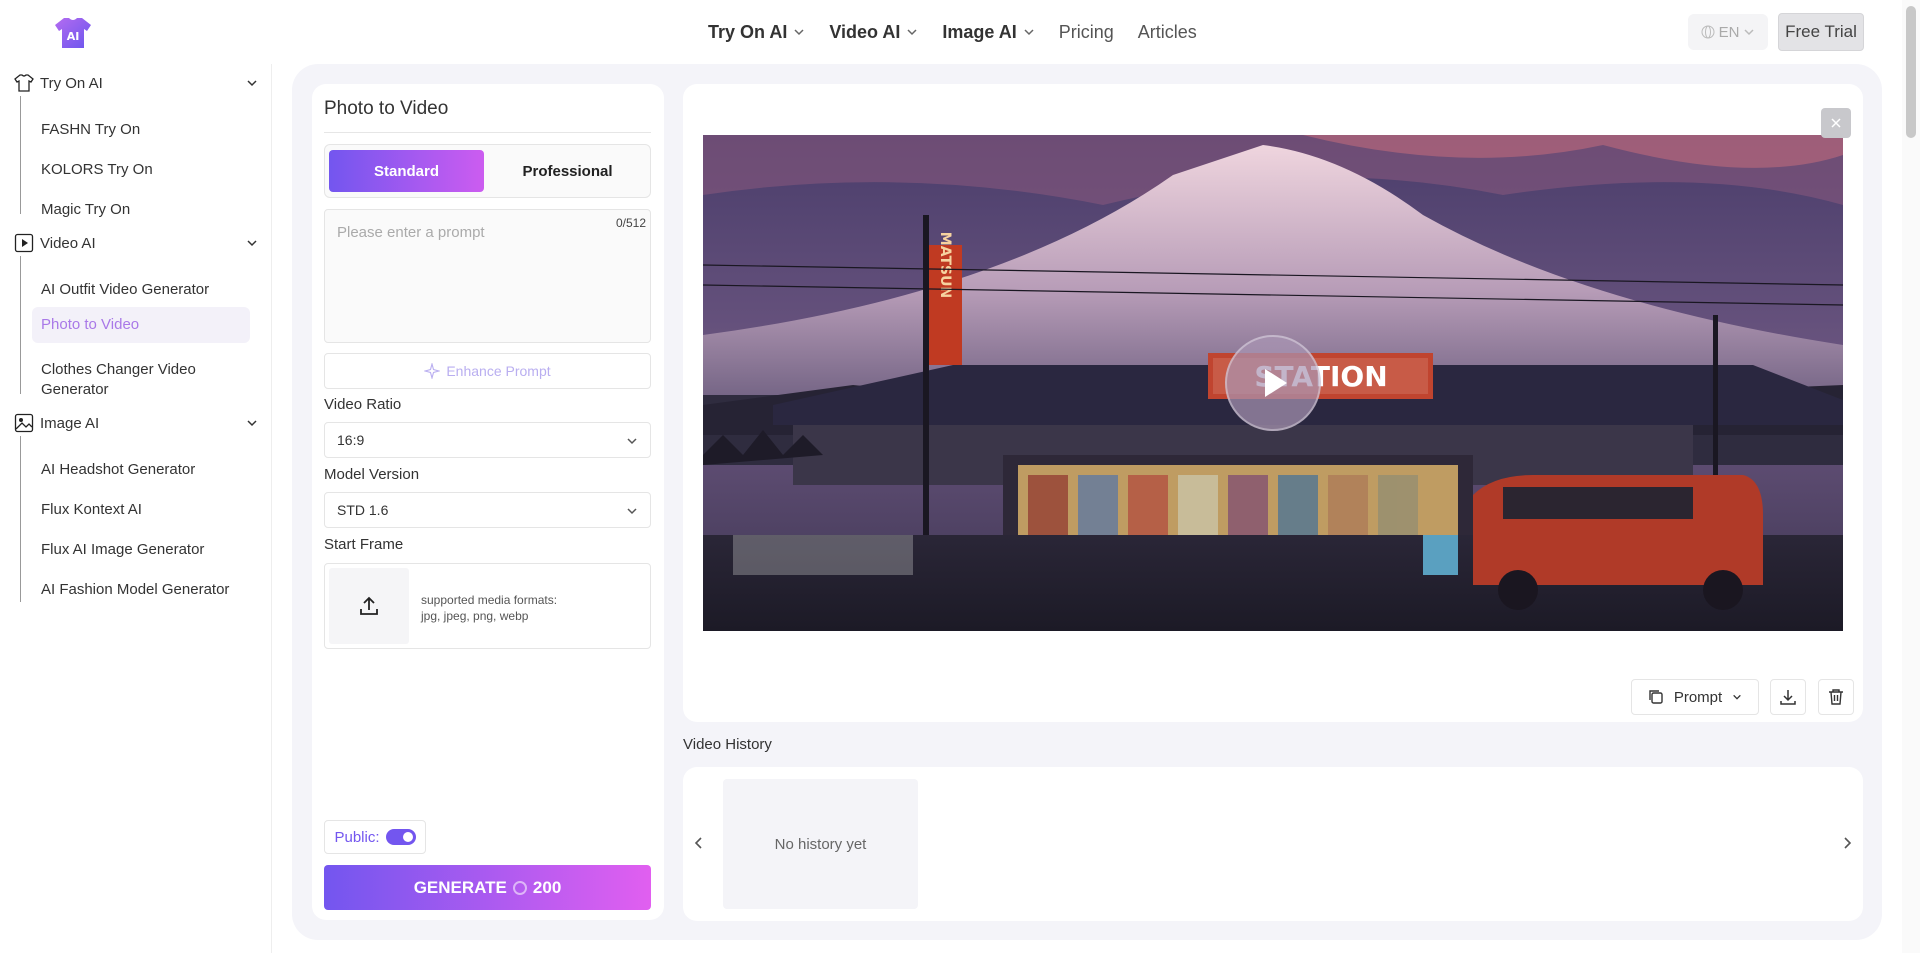 Image resolution: width=1920 pixels, height=953 pixels. Describe the element at coordinates (1698, 697) in the screenshot. I see `prompt-button-label: Prompt` at that location.